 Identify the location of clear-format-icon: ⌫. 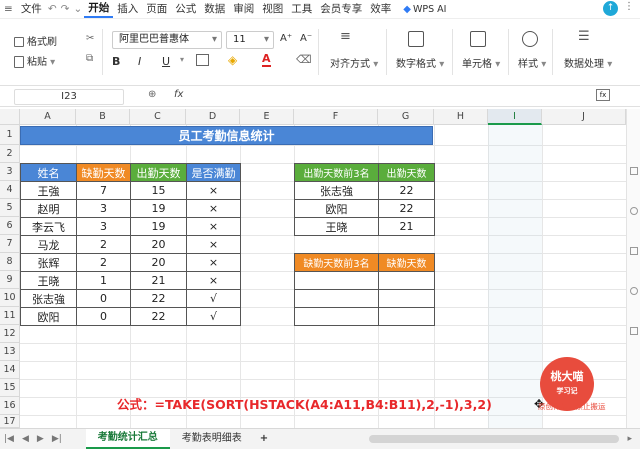
(304, 59).